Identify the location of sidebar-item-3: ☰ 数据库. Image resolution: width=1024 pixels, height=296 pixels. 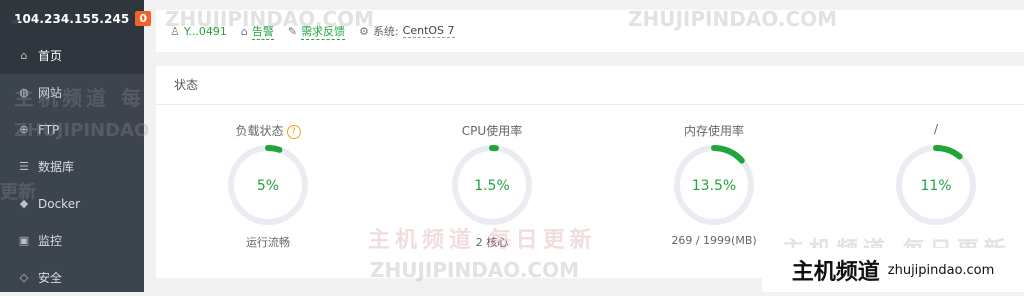
(72, 166).